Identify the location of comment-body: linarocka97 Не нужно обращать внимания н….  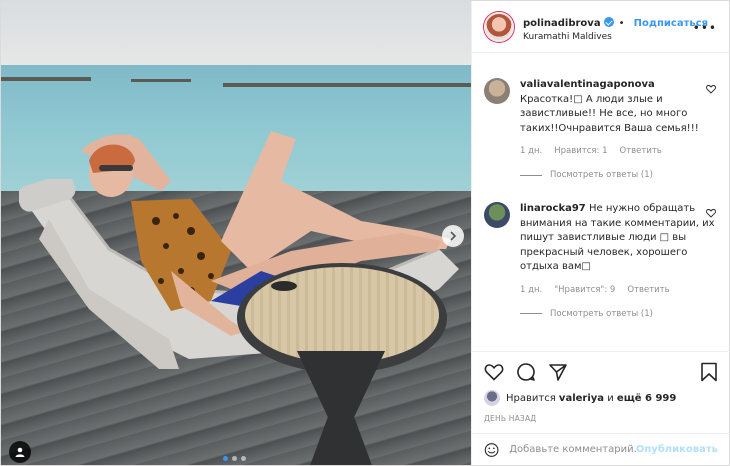
(618, 238).